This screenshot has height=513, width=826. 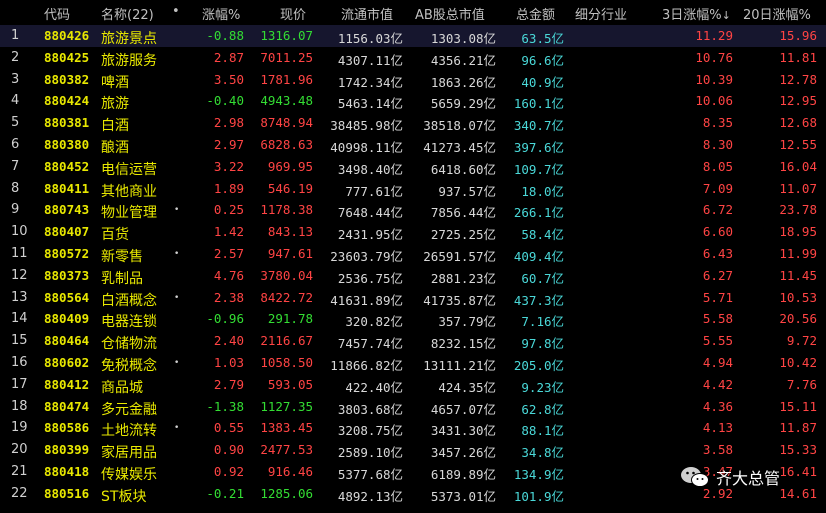 What do you see at coordinates (115, 235) in the screenshot?
I see `row-name: 百货` at bounding box center [115, 235].